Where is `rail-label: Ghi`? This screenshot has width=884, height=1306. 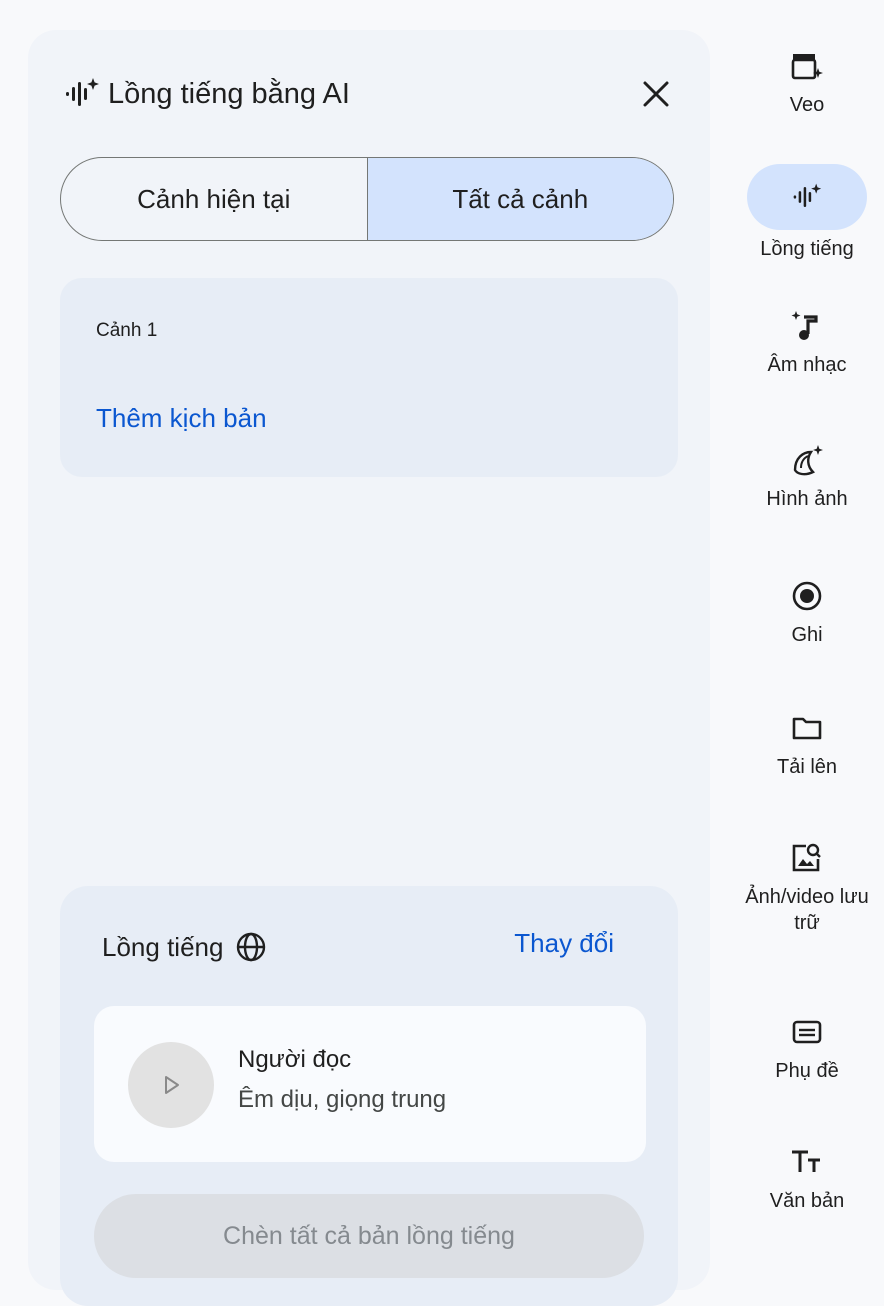
rail-label: Ghi is located at coordinates (807, 635).